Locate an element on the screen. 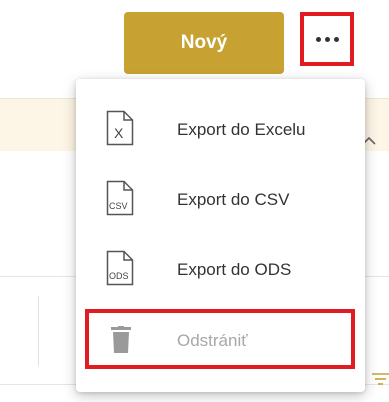  menu-item-export-ods: ODS Export do ODS is located at coordinates (220, 270).